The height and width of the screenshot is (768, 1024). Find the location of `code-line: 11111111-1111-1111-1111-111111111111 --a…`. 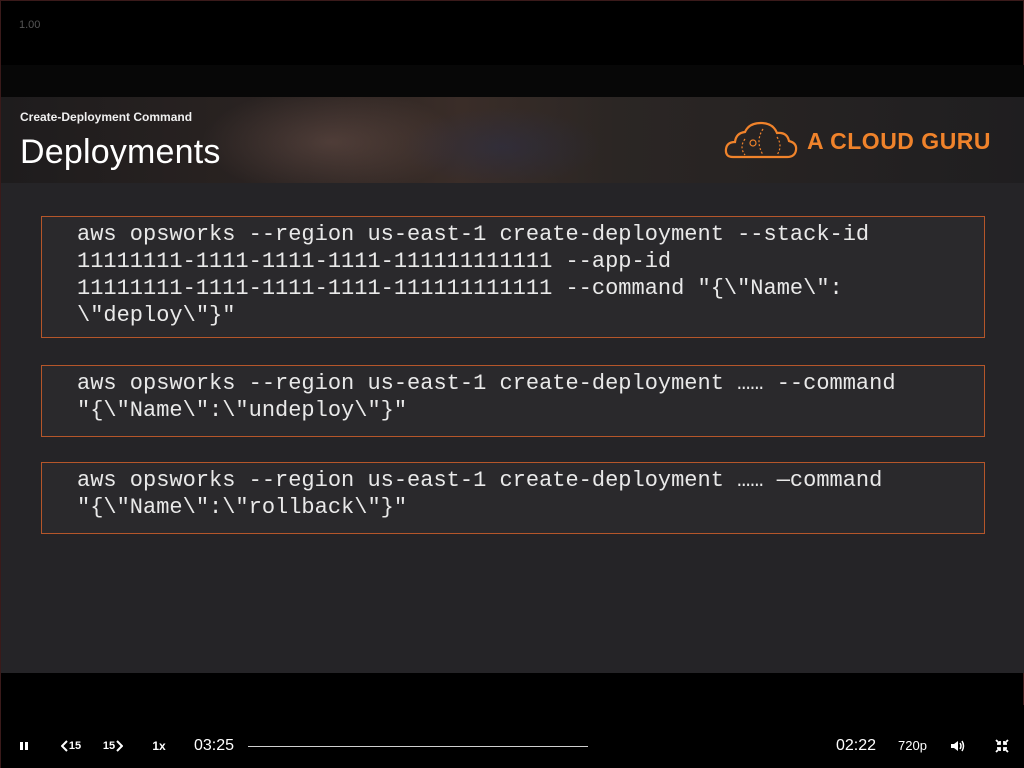

code-line: 11111111-1111-1111-1111-111111111111 --a… is located at coordinates (374, 261).